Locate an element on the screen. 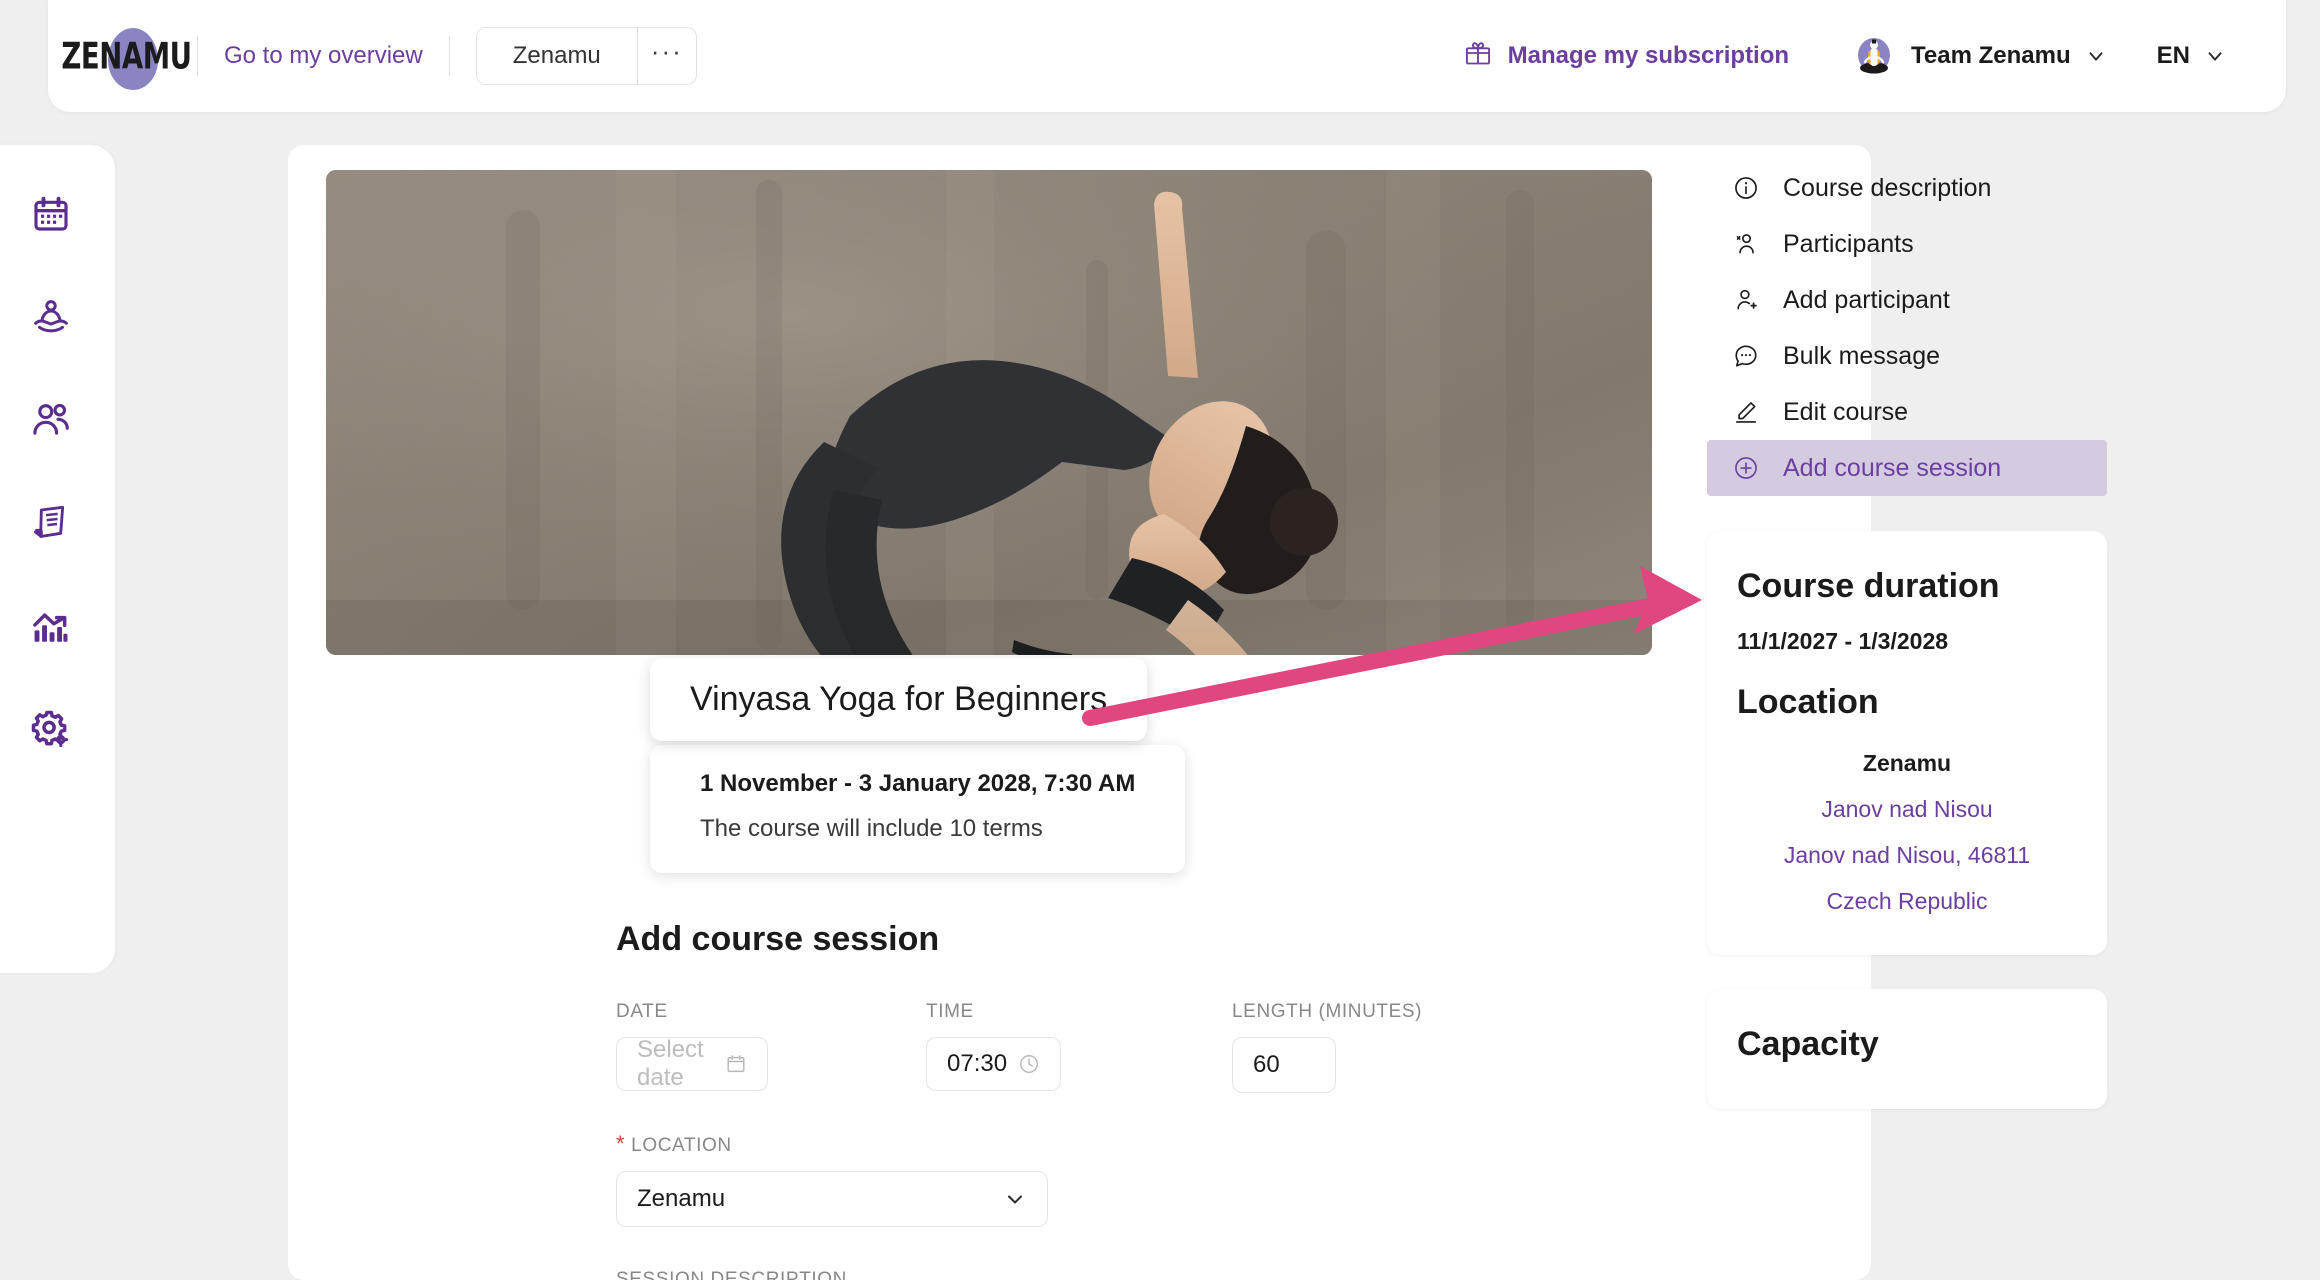 This screenshot has height=1280, width=2320. sidebar-item-settings is located at coordinates (51, 729).